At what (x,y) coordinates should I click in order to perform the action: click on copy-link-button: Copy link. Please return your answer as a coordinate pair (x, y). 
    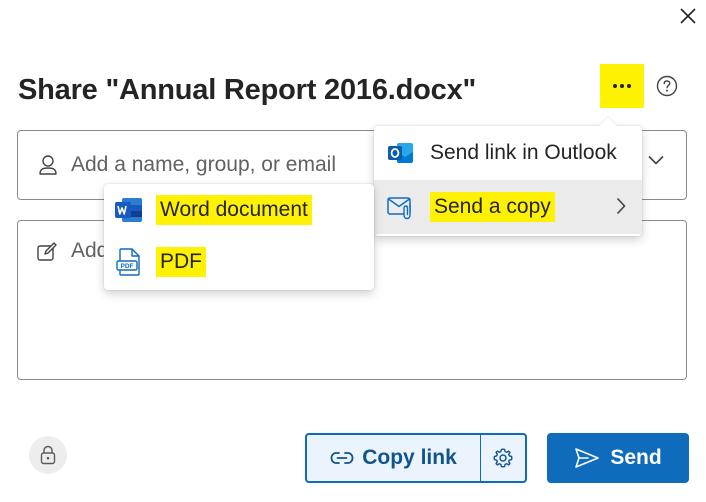
    Looking at the image, I should click on (394, 458).